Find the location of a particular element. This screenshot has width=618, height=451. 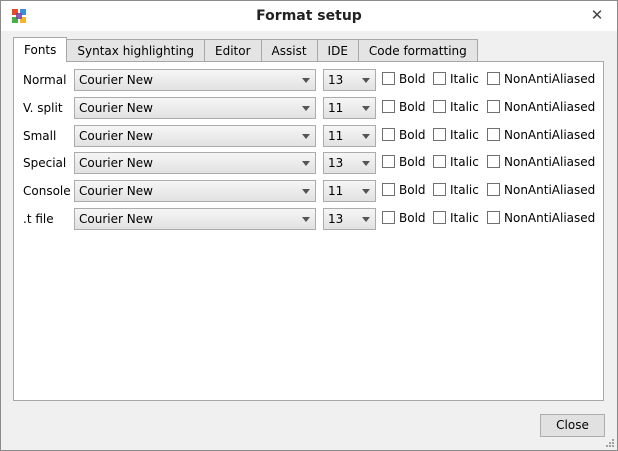

row-label: Console is located at coordinates (47, 191).